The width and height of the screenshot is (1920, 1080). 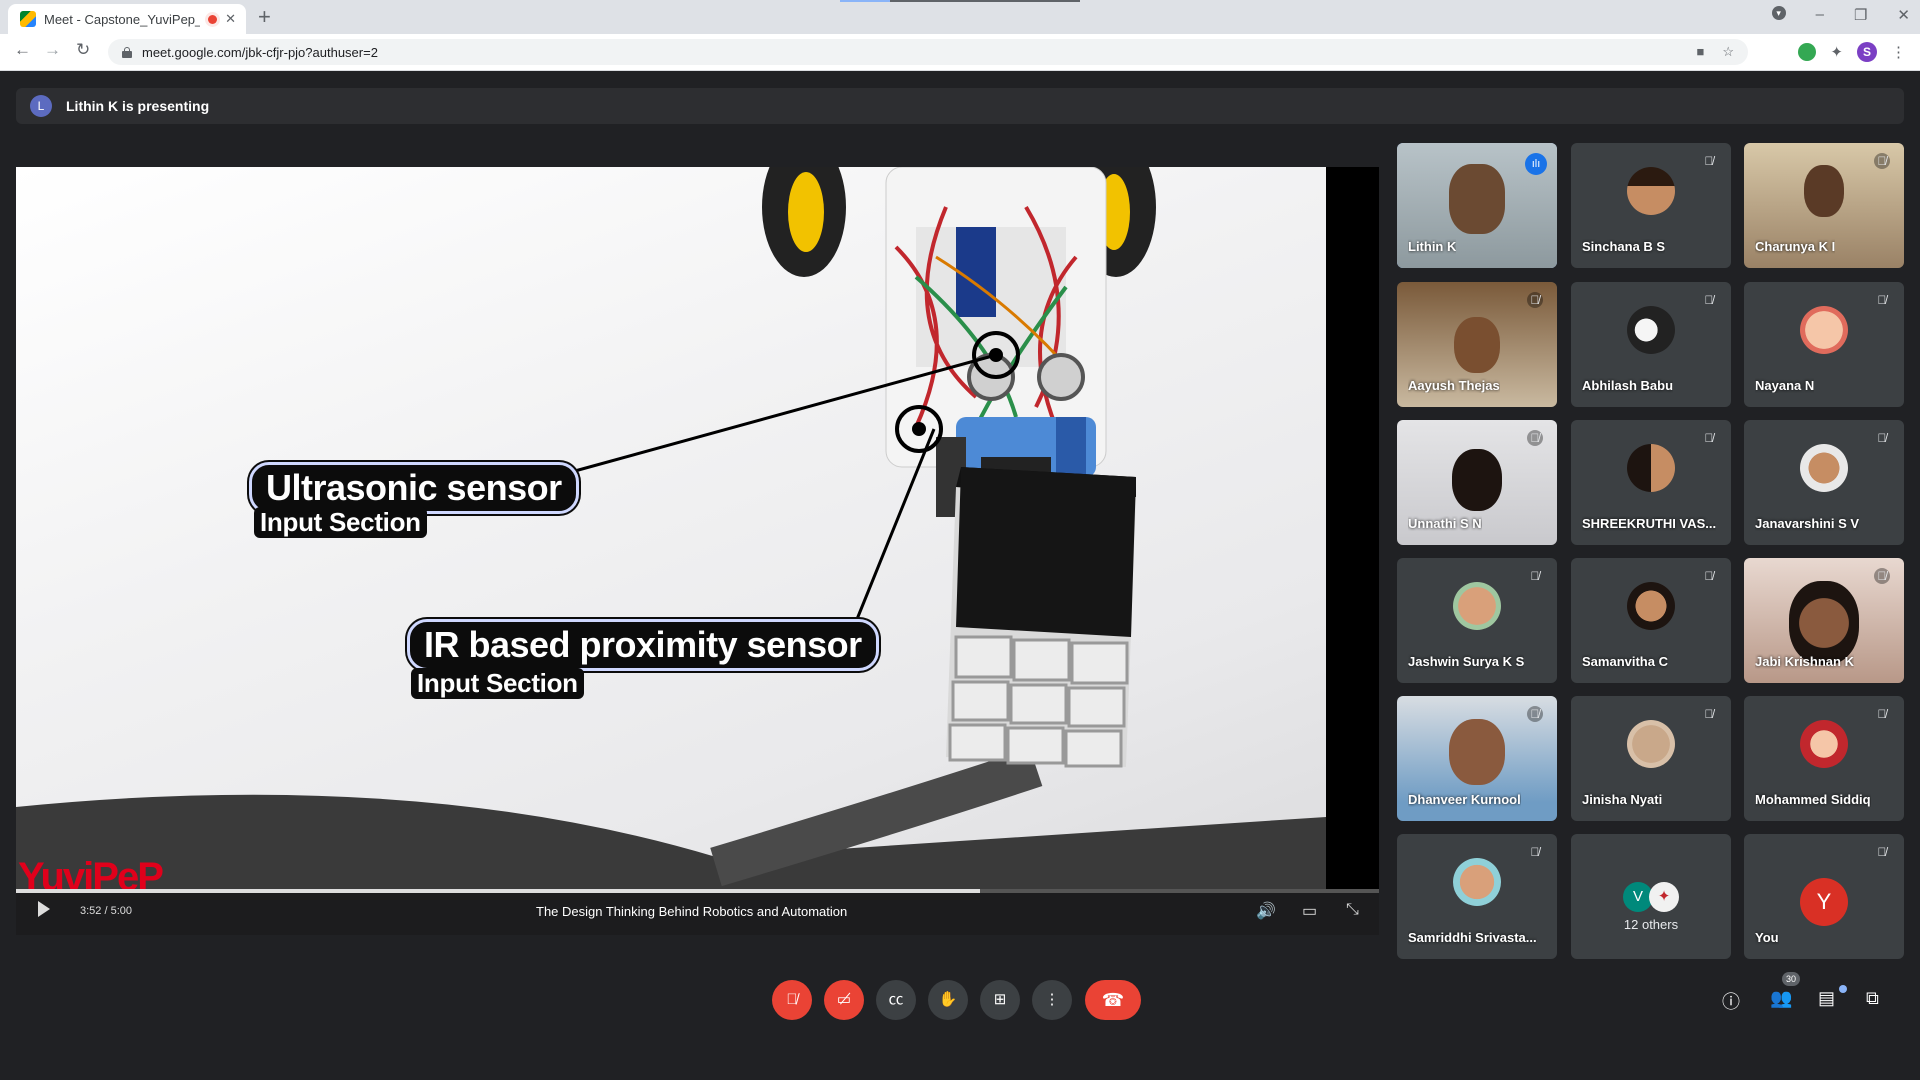 What do you see at coordinates (1651, 620) in the screenshot?
I see `participant-tile: 🎙̸ Samanvitha C` at bounding box center [1651, 620].